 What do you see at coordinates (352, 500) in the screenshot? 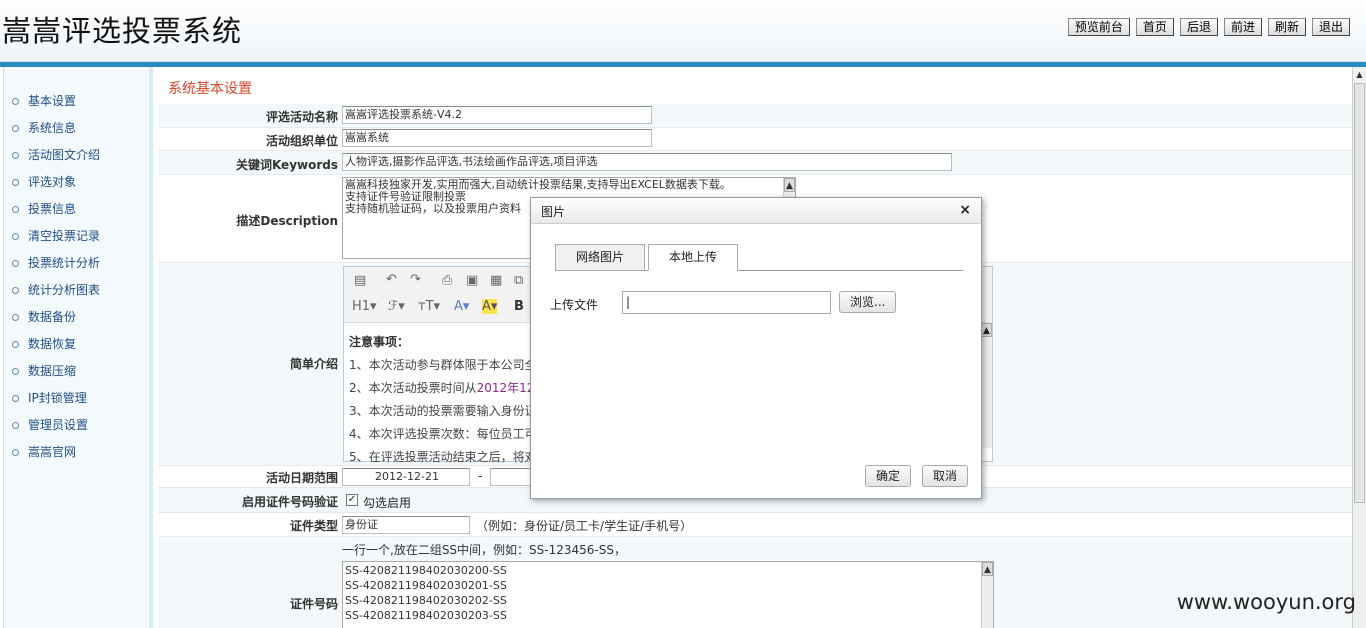
I see `verify-checkbox: ✓` at bounding box center [352, 500].